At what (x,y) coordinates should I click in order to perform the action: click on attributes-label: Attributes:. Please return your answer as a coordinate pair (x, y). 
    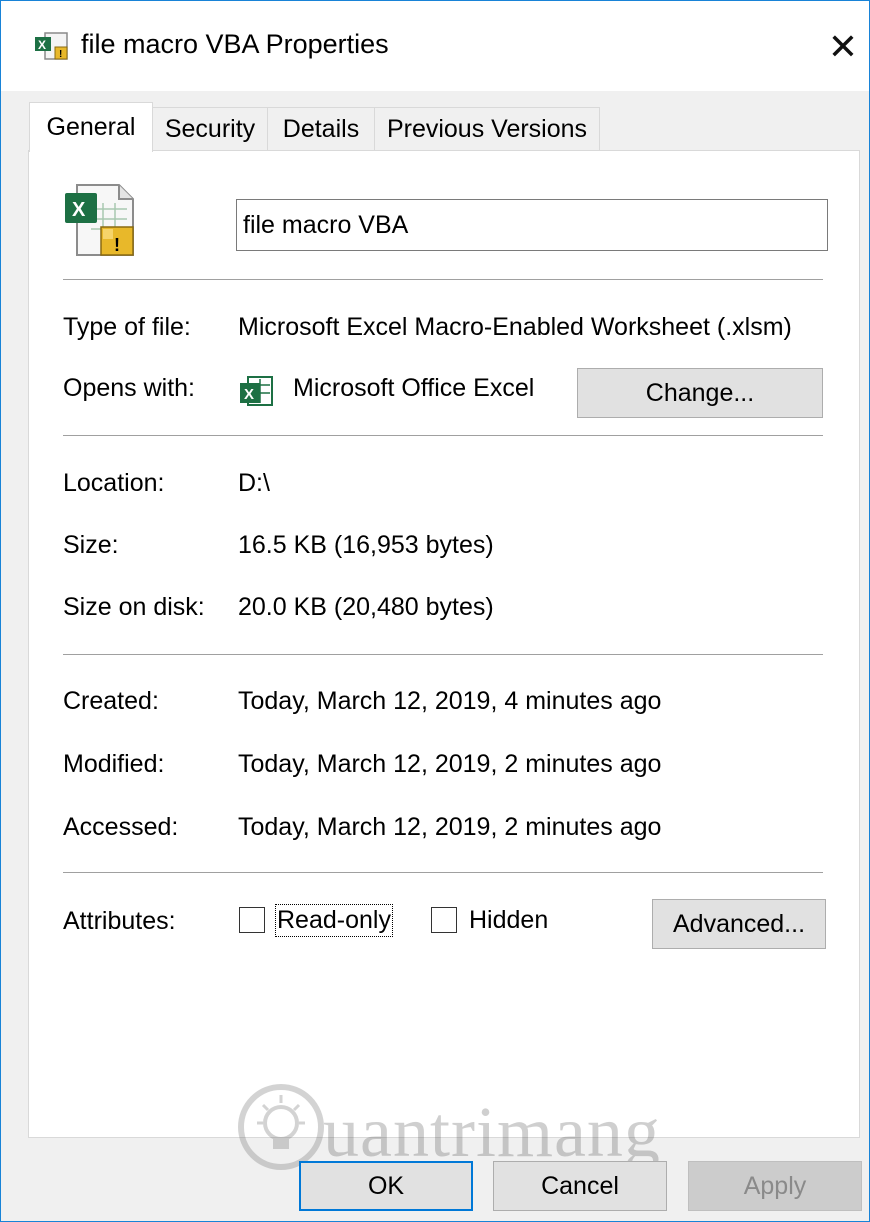
    Looking at the image, I should click on (119, 921).